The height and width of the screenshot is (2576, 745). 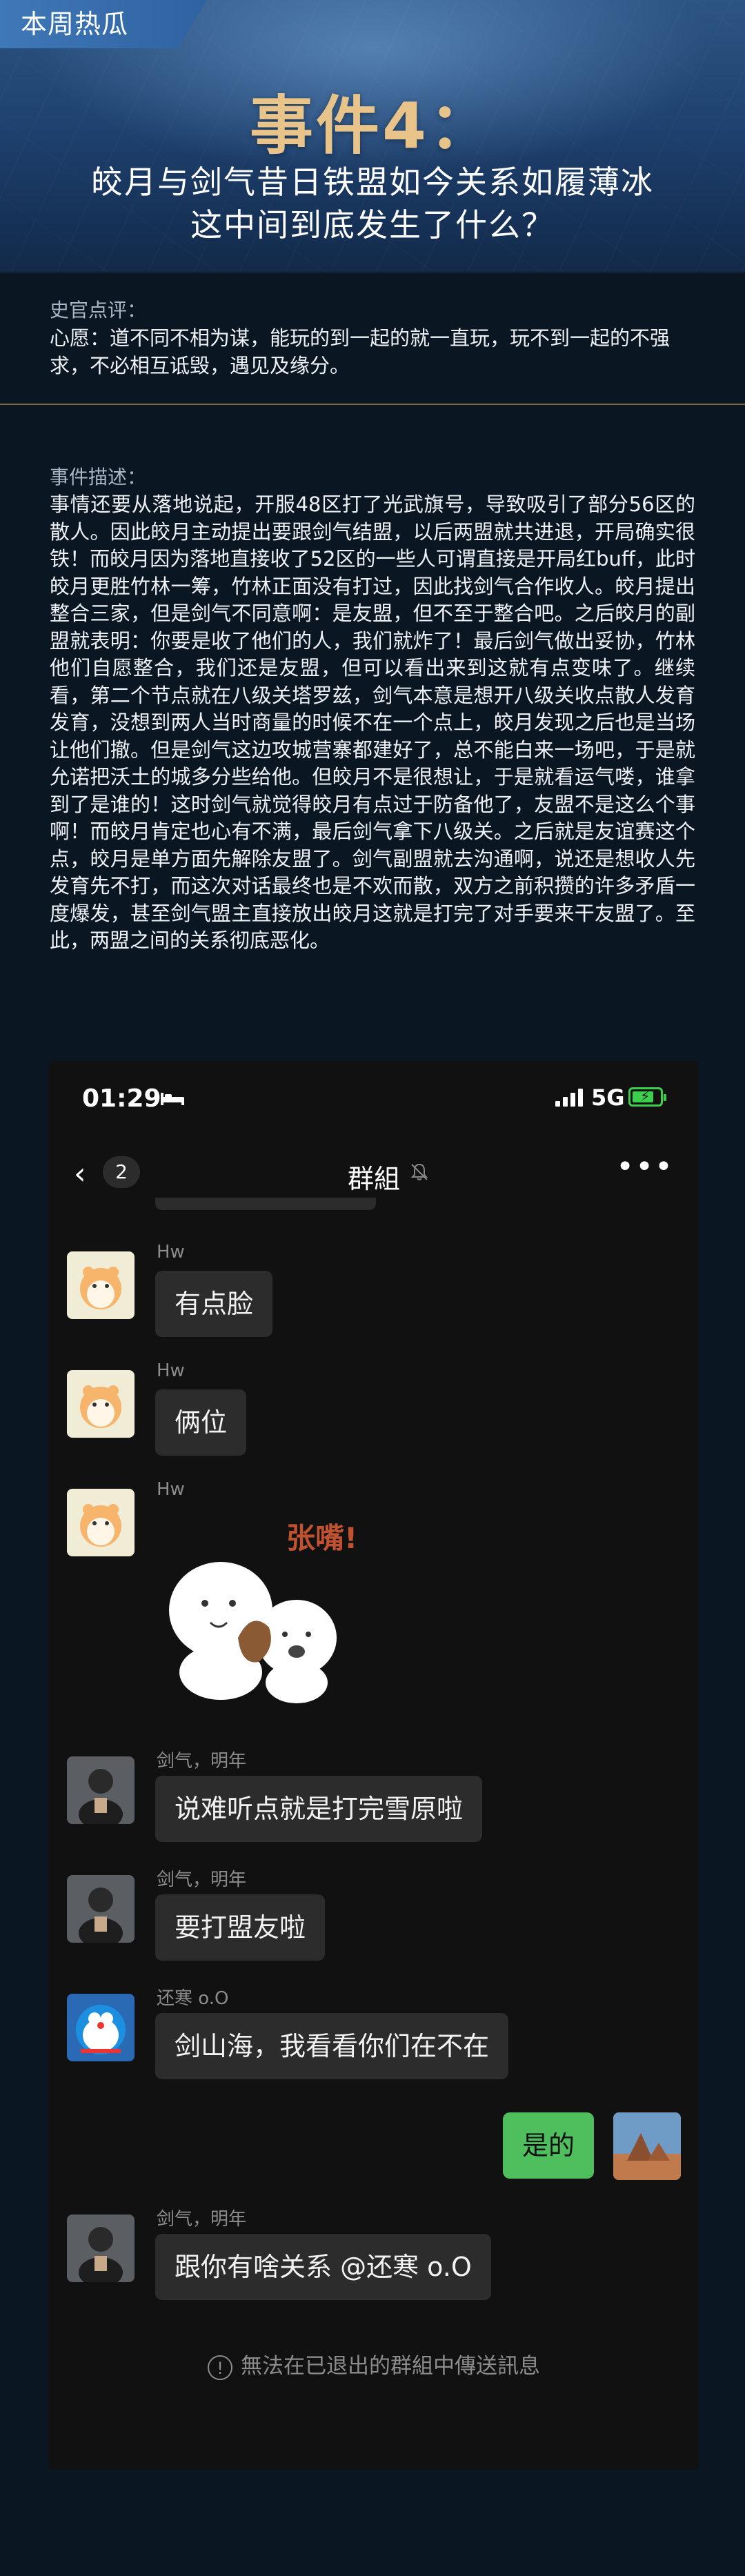 What do you see at coordinates (608, 1097) in the screenshot?
I see `network-label: 5G` at bounding box center [608, 1097].